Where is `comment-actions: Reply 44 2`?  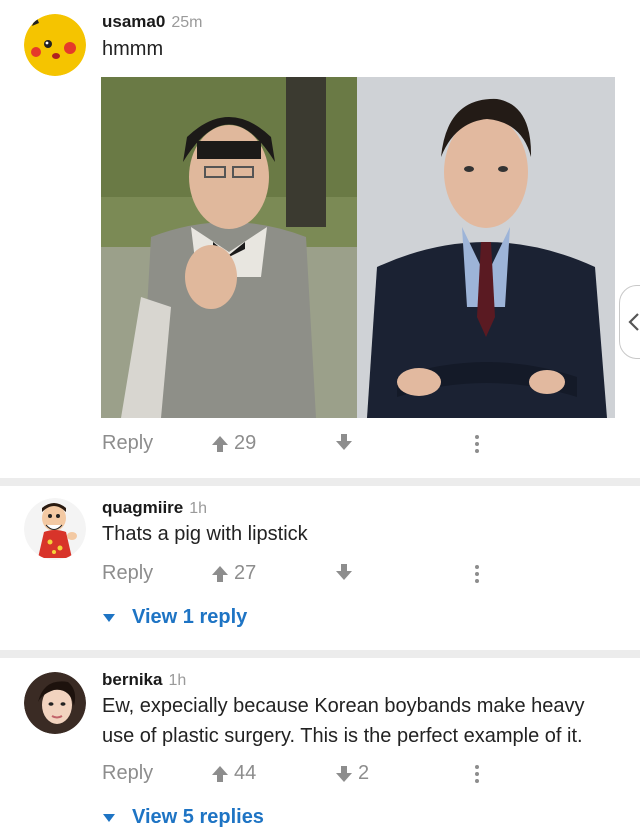
comment-actions: Reply 44 2 is located at coordinates (352, 777).